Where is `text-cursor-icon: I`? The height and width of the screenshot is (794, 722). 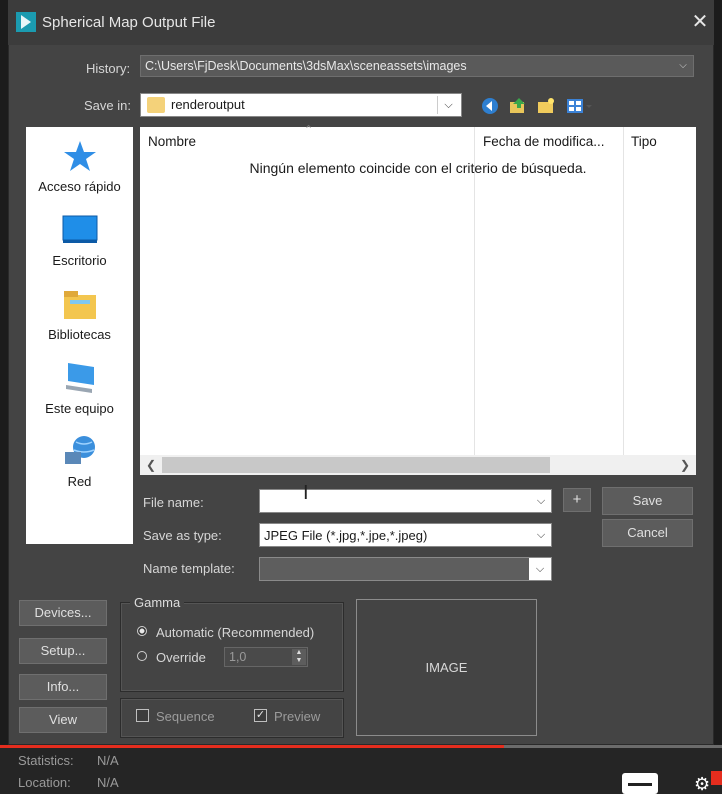
text-cursor-icon: I is located at coordinates (306, 493).